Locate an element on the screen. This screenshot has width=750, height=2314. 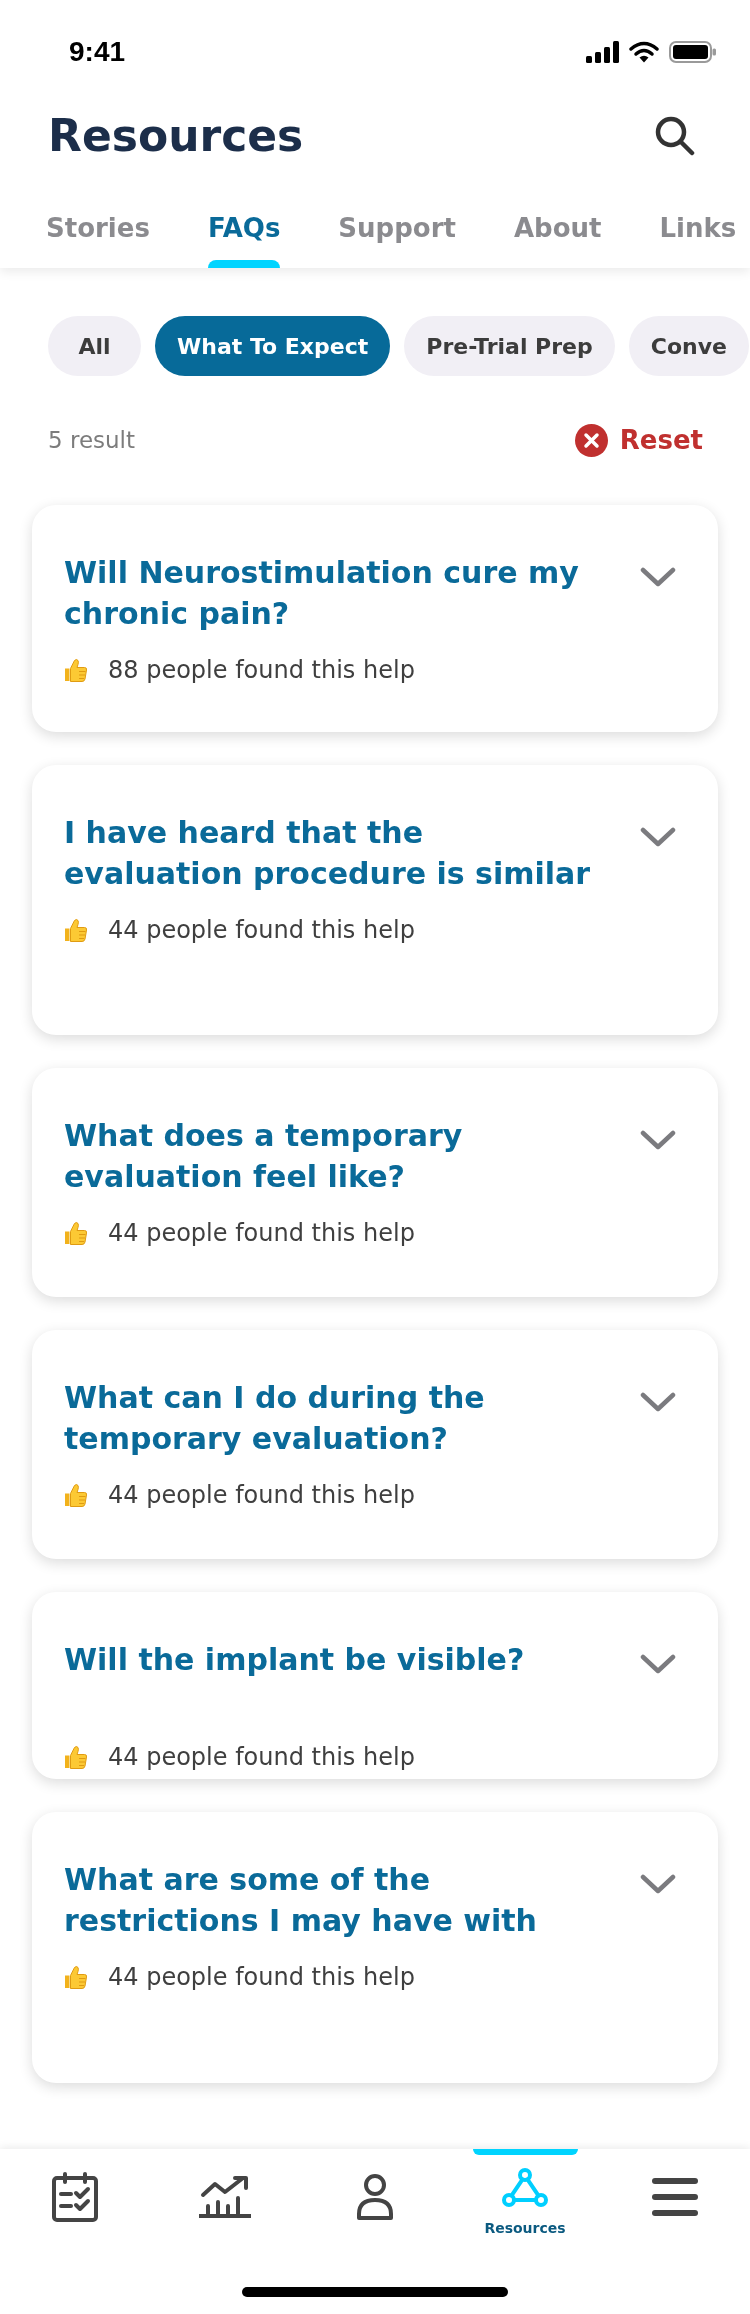
result-count: 5 result is located at coordinates (91, 440).